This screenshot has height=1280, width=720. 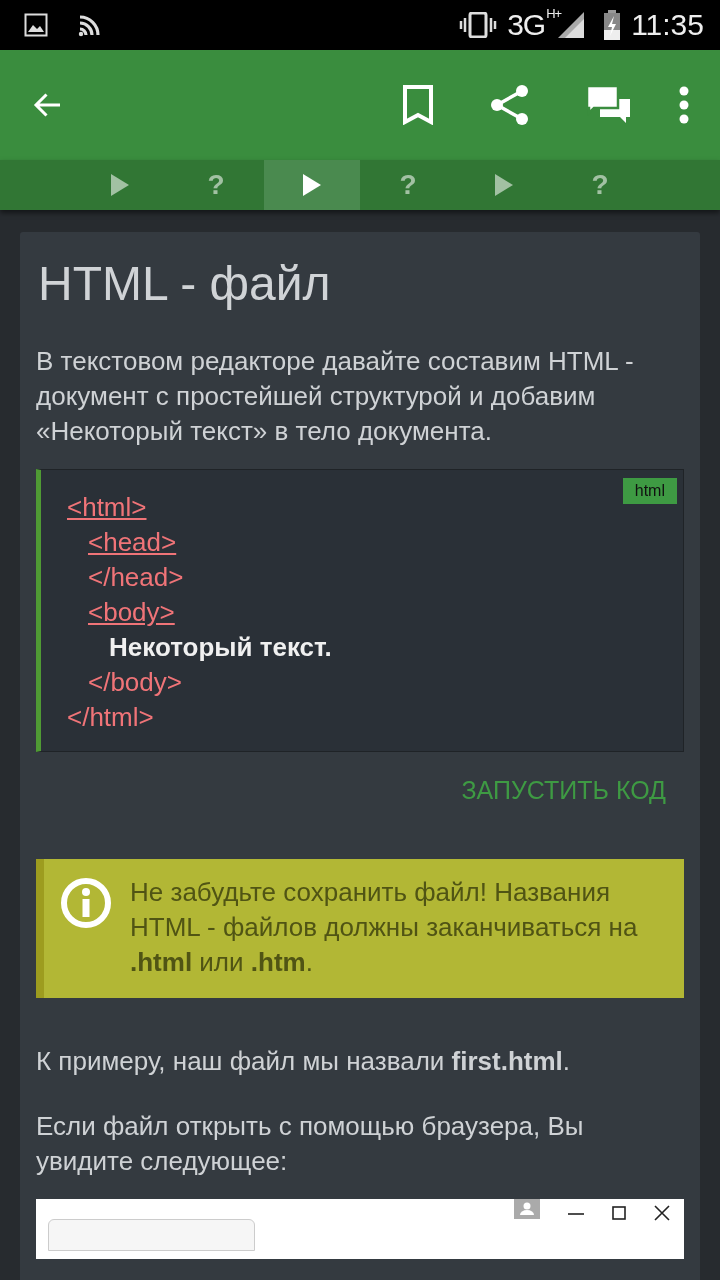 I want to click on more-icon, so click(x=684, y=105).